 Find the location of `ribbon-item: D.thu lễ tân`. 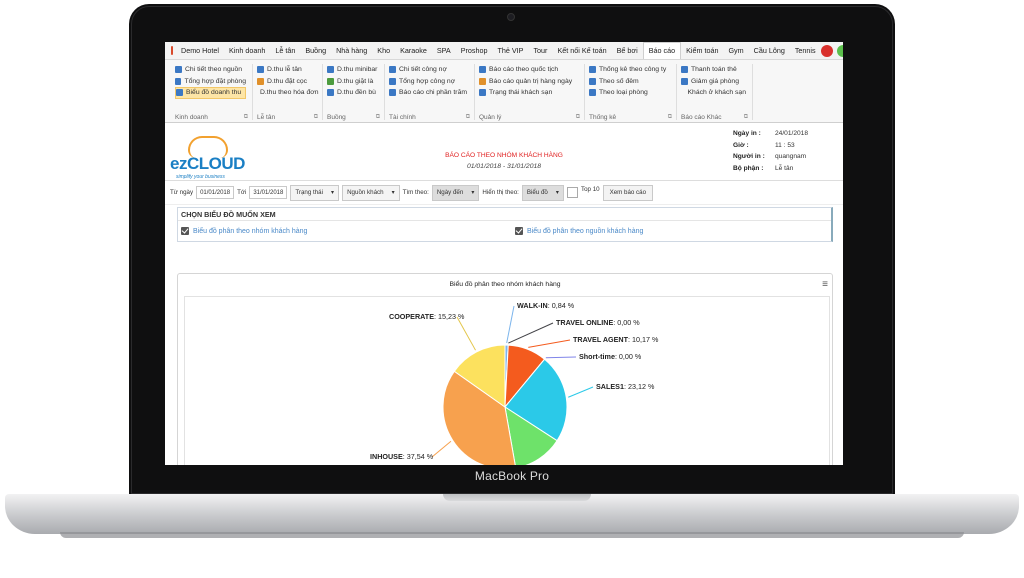

ribbon-item: D.thu lễ tân is located at coordinates (286, 70).